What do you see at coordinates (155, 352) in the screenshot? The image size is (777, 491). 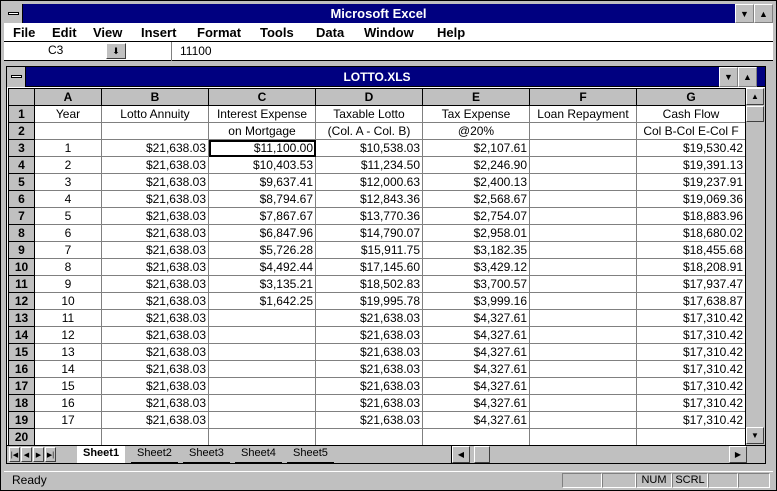 I see `cell-b15: $21,638.03` at bounding box center [155, 352].